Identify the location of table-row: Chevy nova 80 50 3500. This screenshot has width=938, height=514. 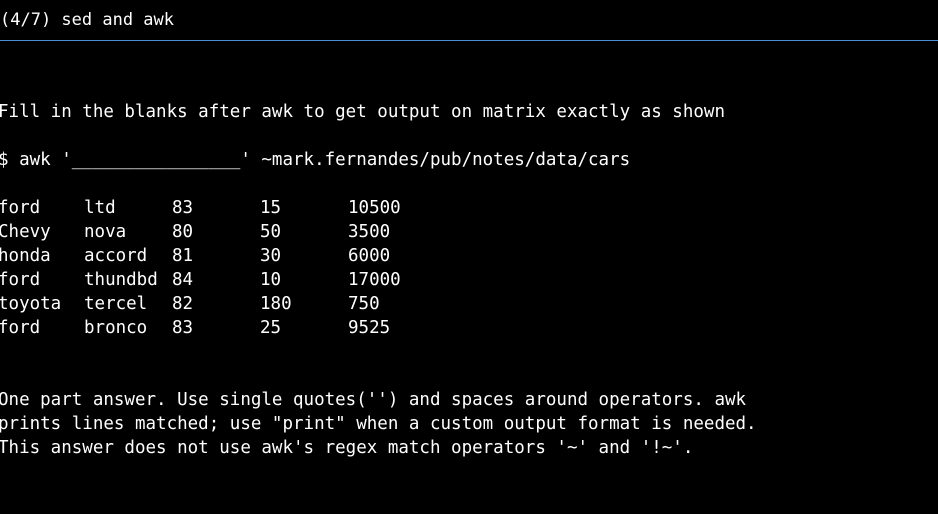
(195, 232).